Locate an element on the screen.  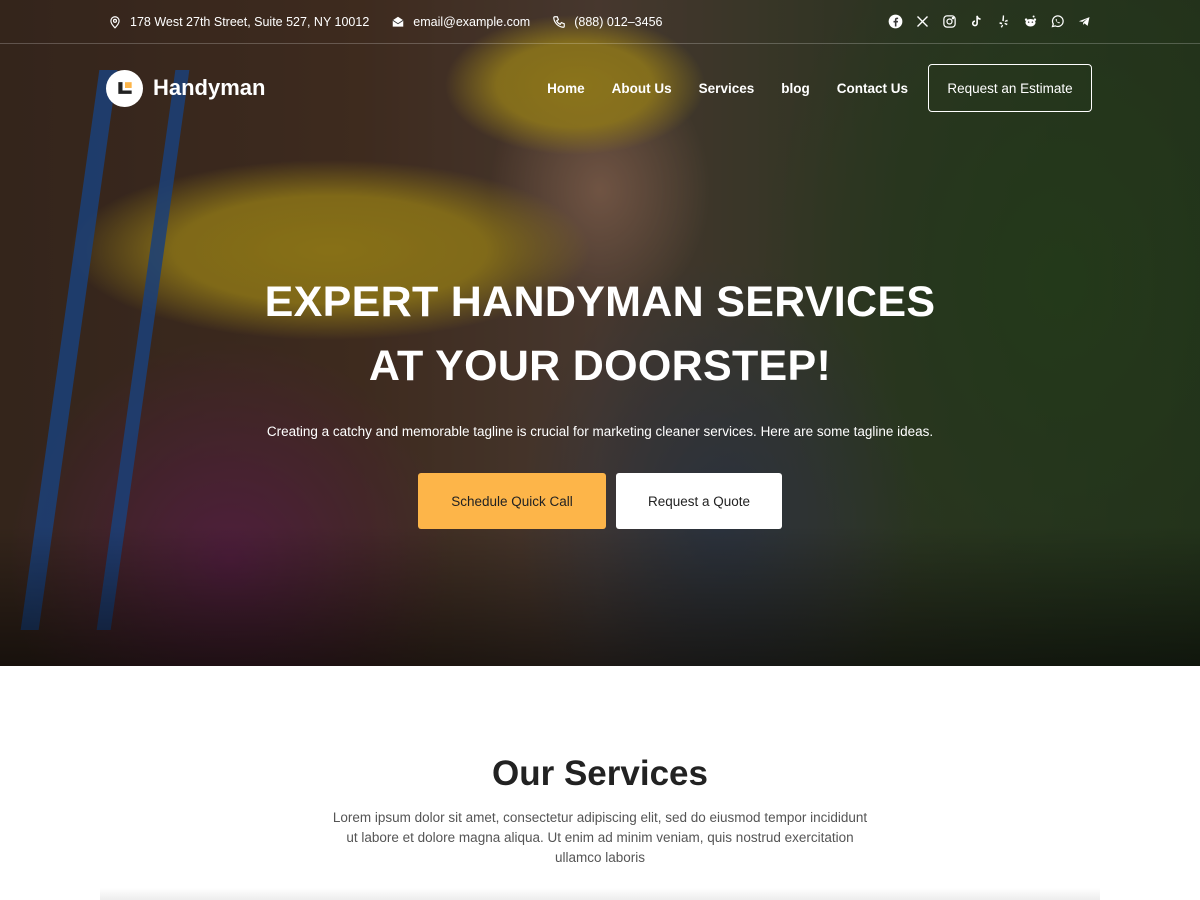
yelp-icon is located at coordinates (1003, 21).